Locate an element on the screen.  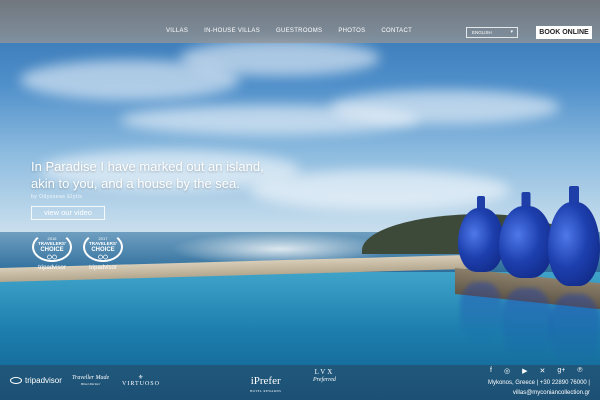
view-video-button: view our video is located at coordinates (68, 213).